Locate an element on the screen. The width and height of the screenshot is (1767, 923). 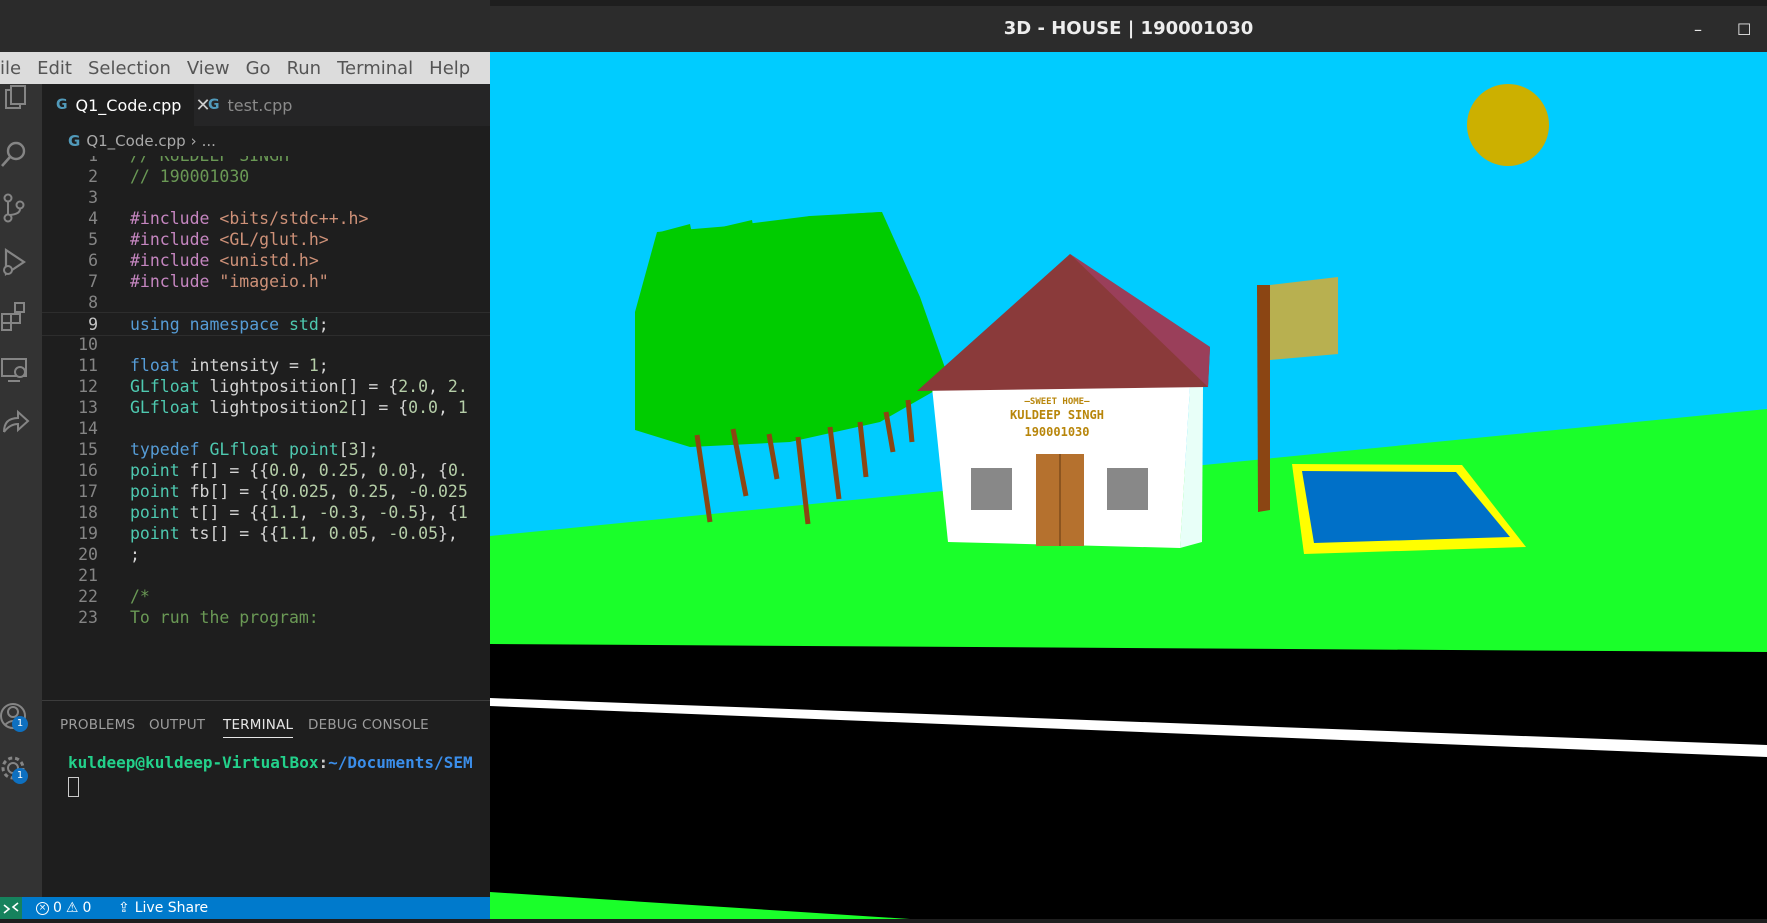
tab-q1-code: G Q1_Code.cpp ✕ is located at coordinates (126, 105).